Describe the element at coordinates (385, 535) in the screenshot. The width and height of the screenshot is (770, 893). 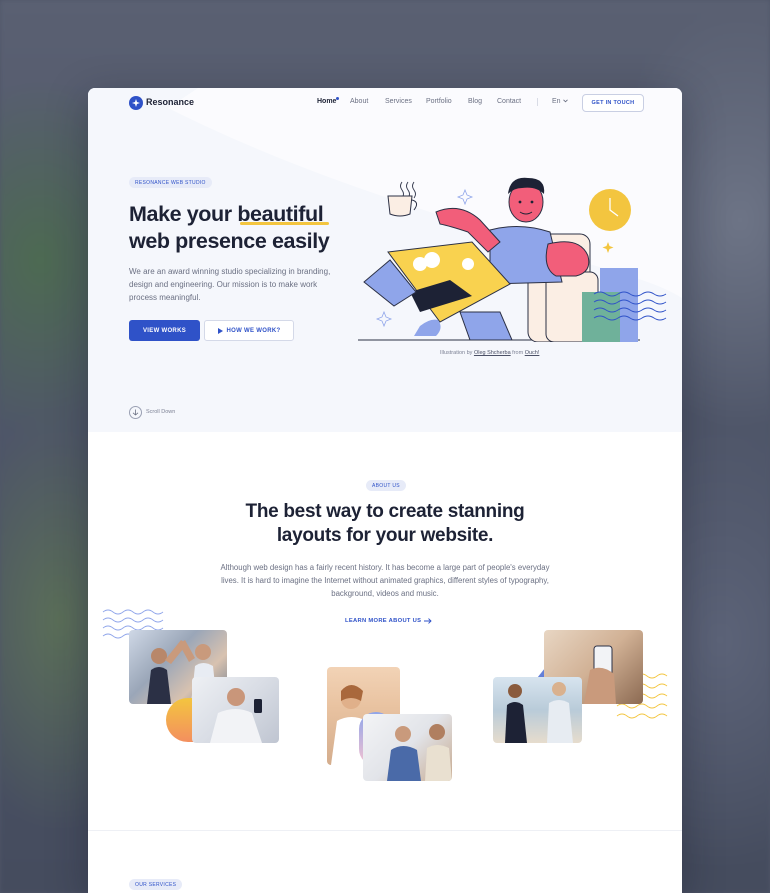
I see `about-title-line2: layouts for your website.` at that location.